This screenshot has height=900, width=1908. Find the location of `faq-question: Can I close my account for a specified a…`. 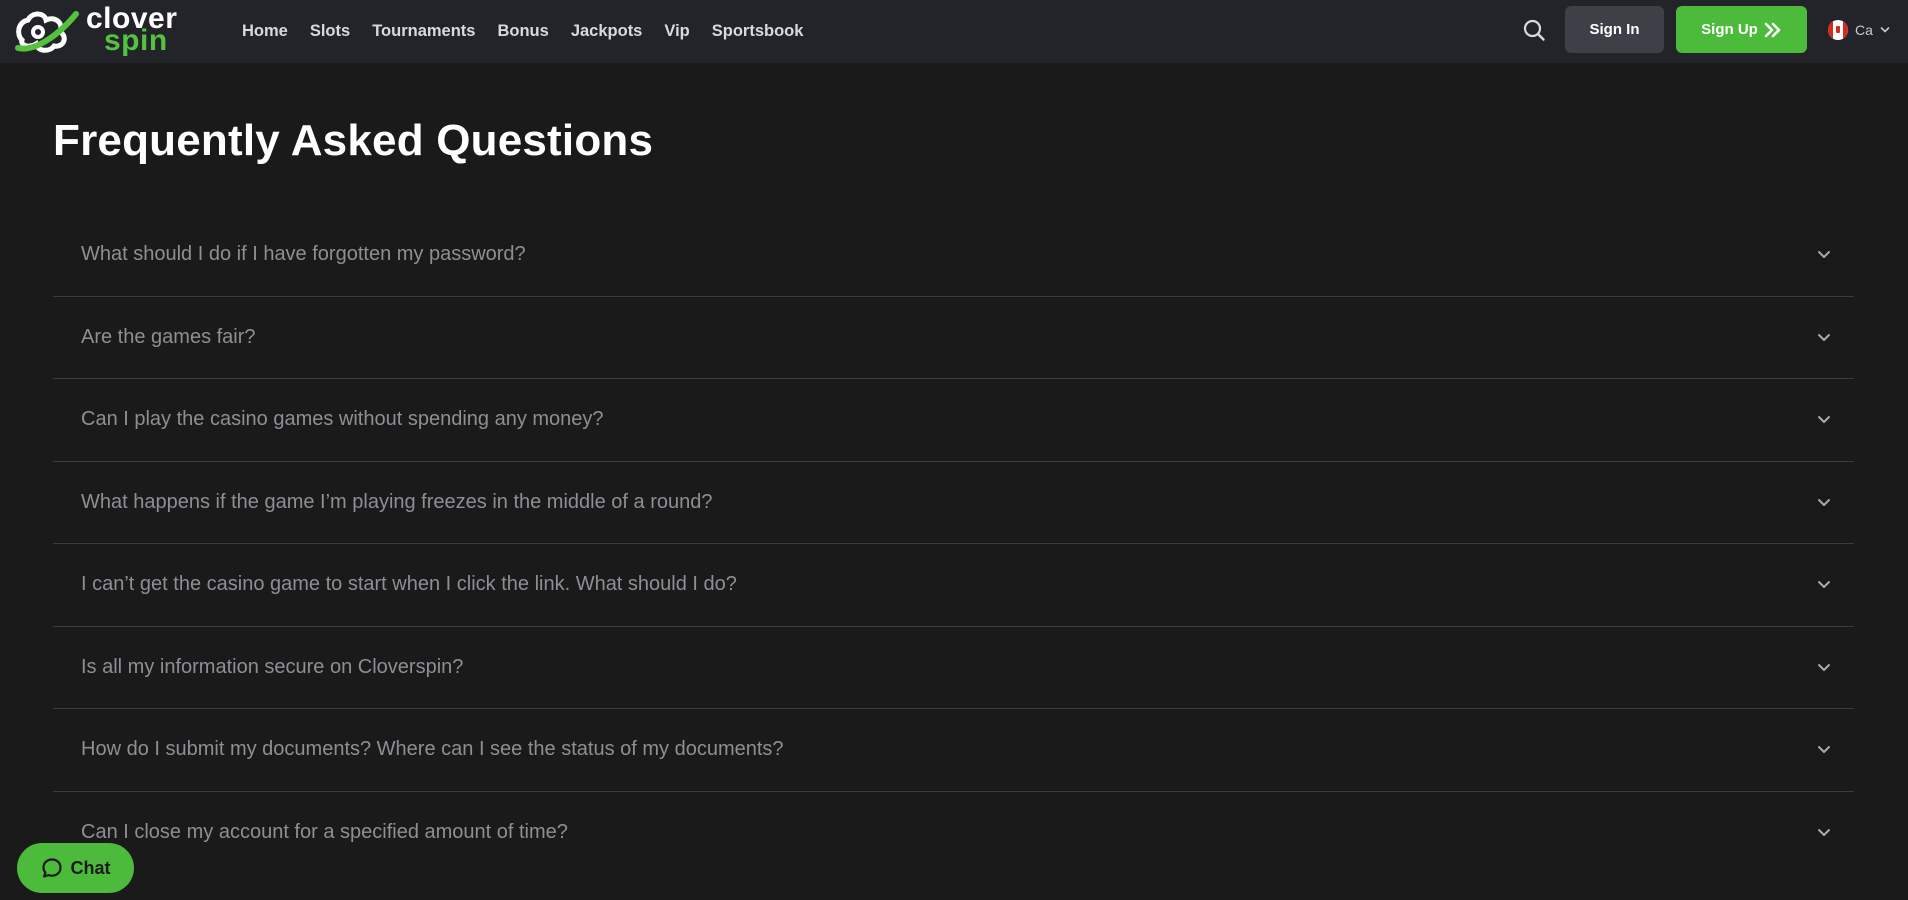

faq-question: Can I close my account for a specified a… is located at coordinates (324, 832).